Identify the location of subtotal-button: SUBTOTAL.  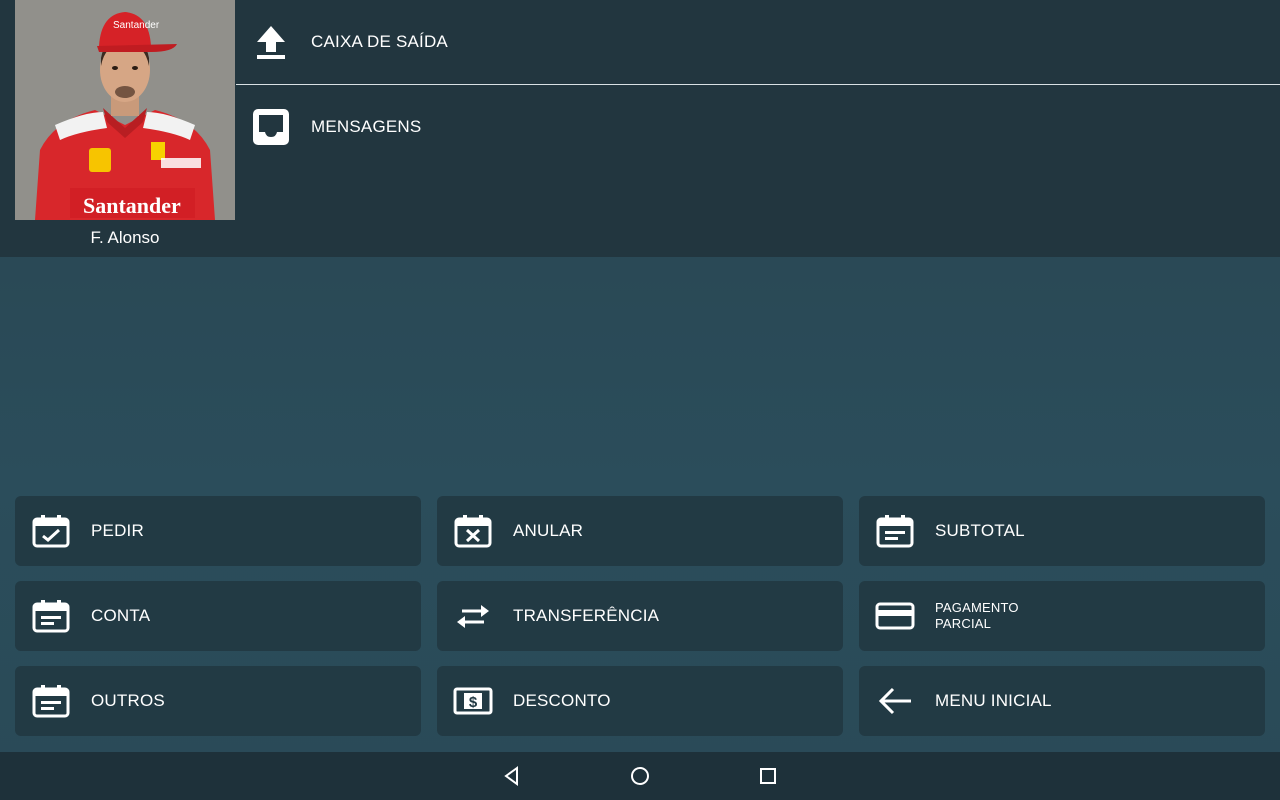
(1062, 531).